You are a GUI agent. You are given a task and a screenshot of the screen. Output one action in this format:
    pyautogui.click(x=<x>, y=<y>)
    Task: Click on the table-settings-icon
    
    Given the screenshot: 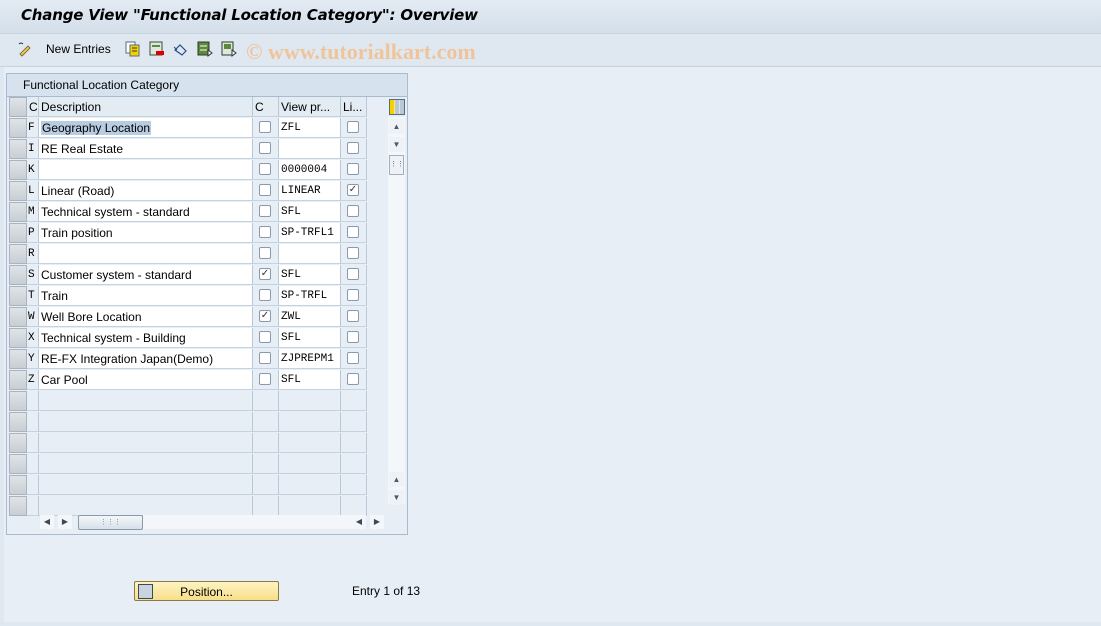 What is the action you would take?
    pyautogui.click(x=397, y=107)
    